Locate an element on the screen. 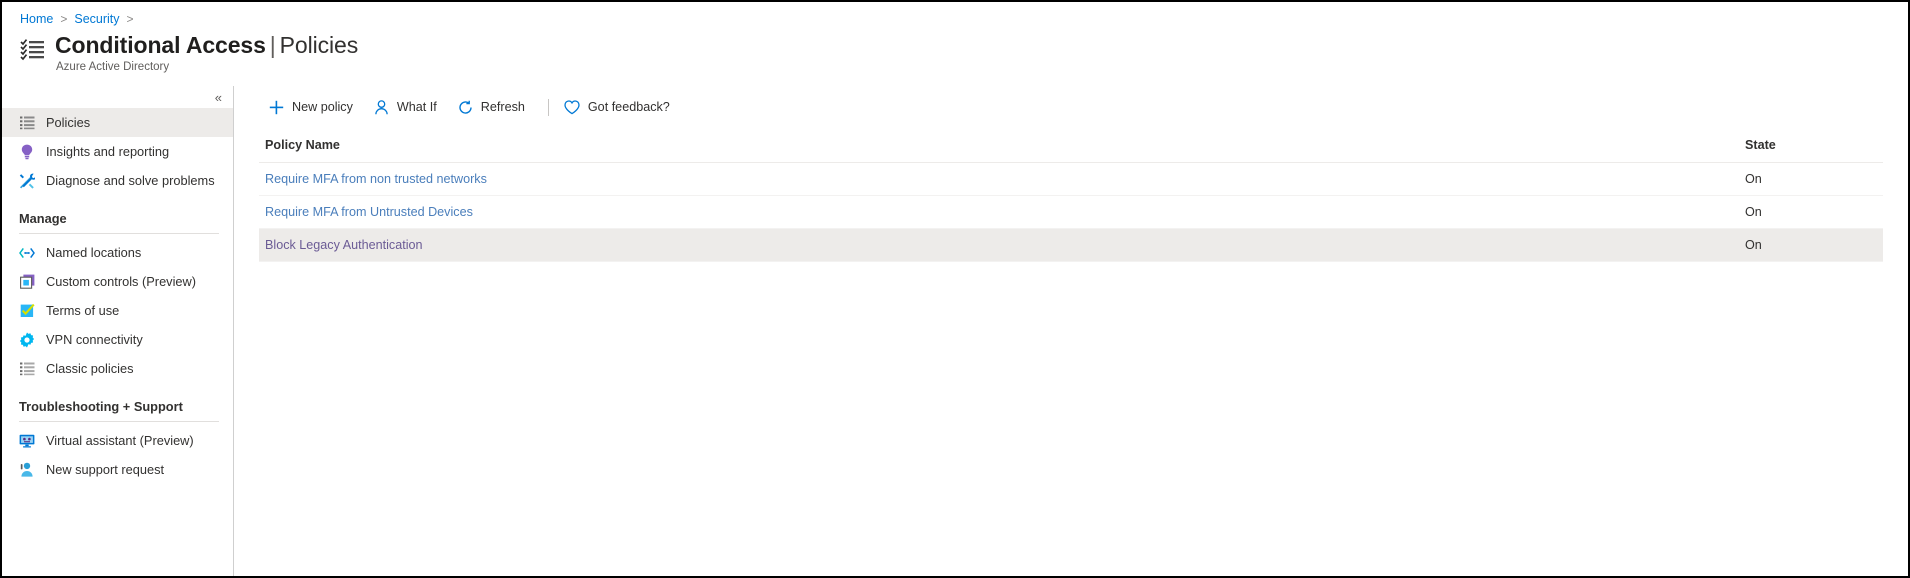  policy-name-cell: Require MFA from non trusted networks is located at coordinates (996, 179).